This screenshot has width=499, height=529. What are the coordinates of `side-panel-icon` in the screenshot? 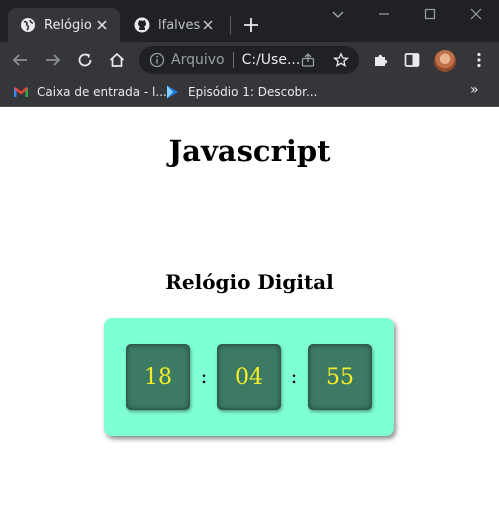 It's located at (412, 60).